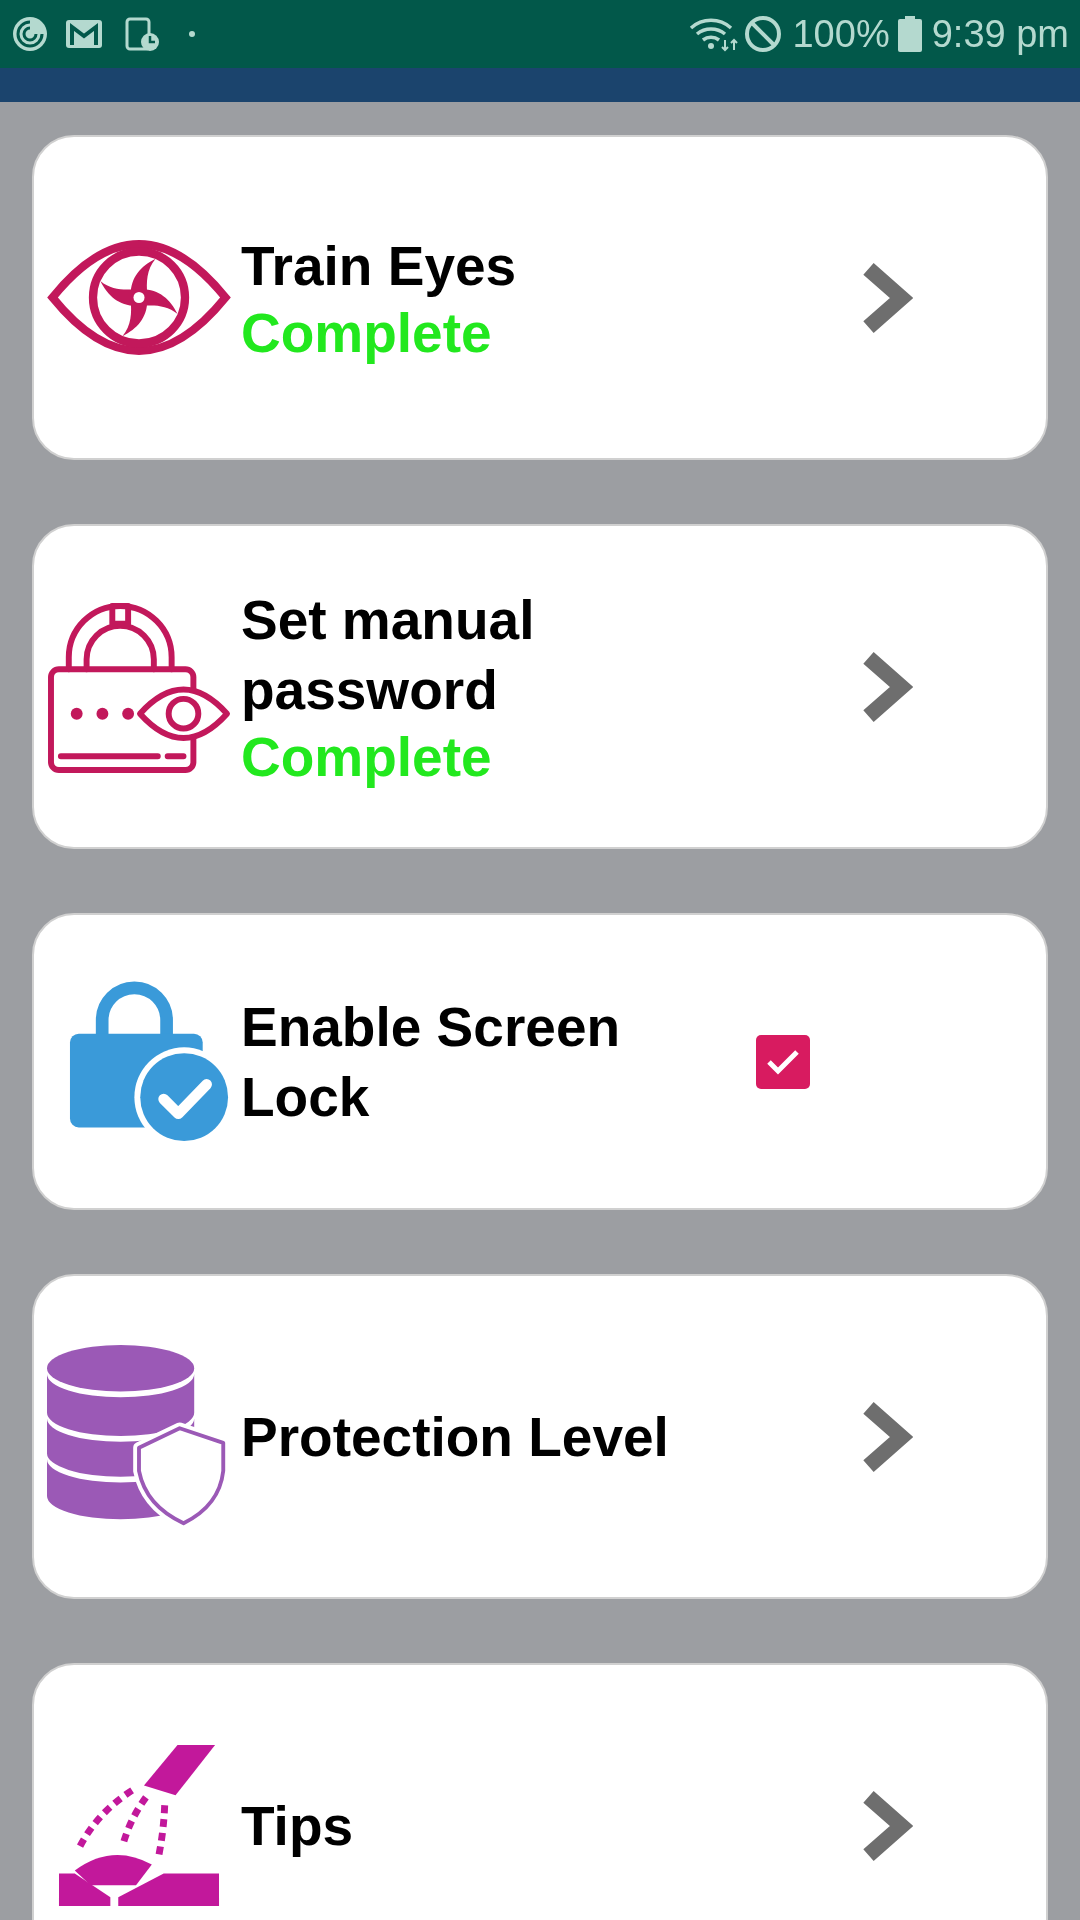 This screenshot has height=1920, width=1080. Describe the element at coordinates (841, 34) in the screenshot. I see `battery-percent: 100%` at that location.